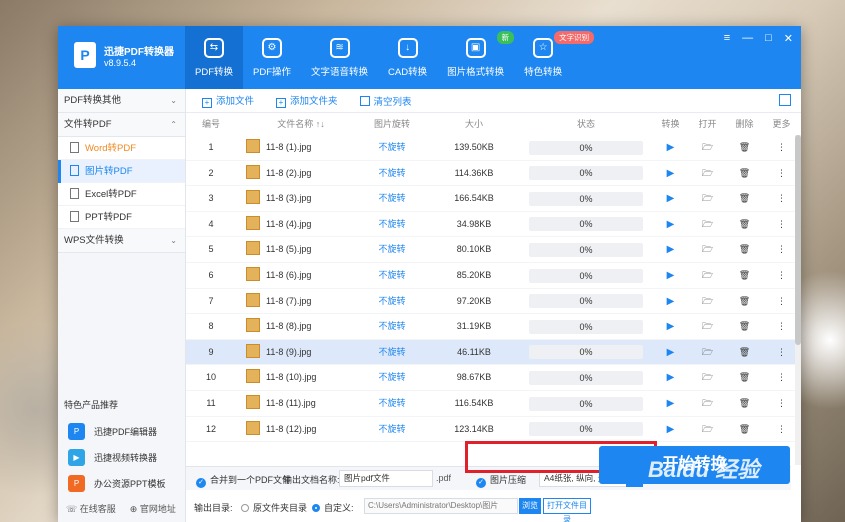 Image resolution: width=845 pixels, height=522 pixels. I want to click on maximize-icon: □, so click(768, 38).